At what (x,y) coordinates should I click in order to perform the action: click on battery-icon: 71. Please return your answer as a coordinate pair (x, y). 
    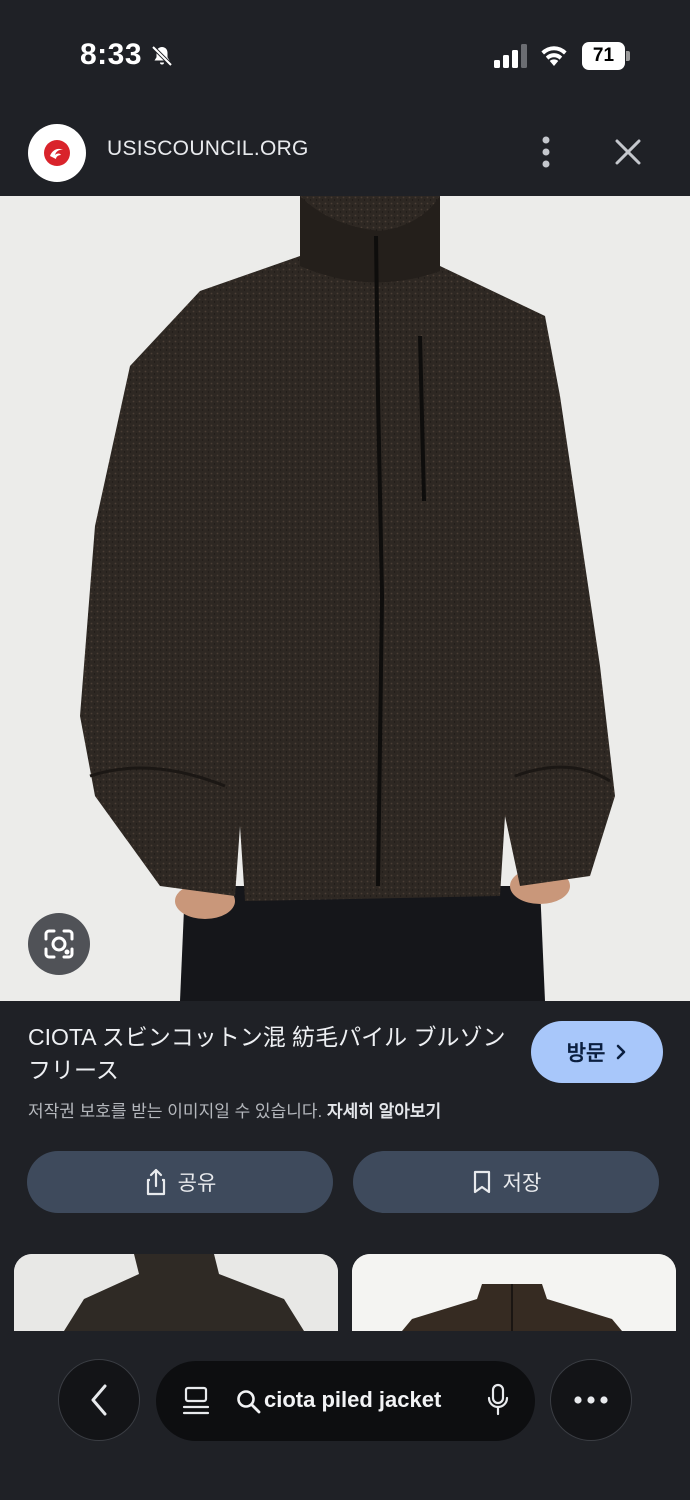
    Looking at the image, I should click on (606, 56).